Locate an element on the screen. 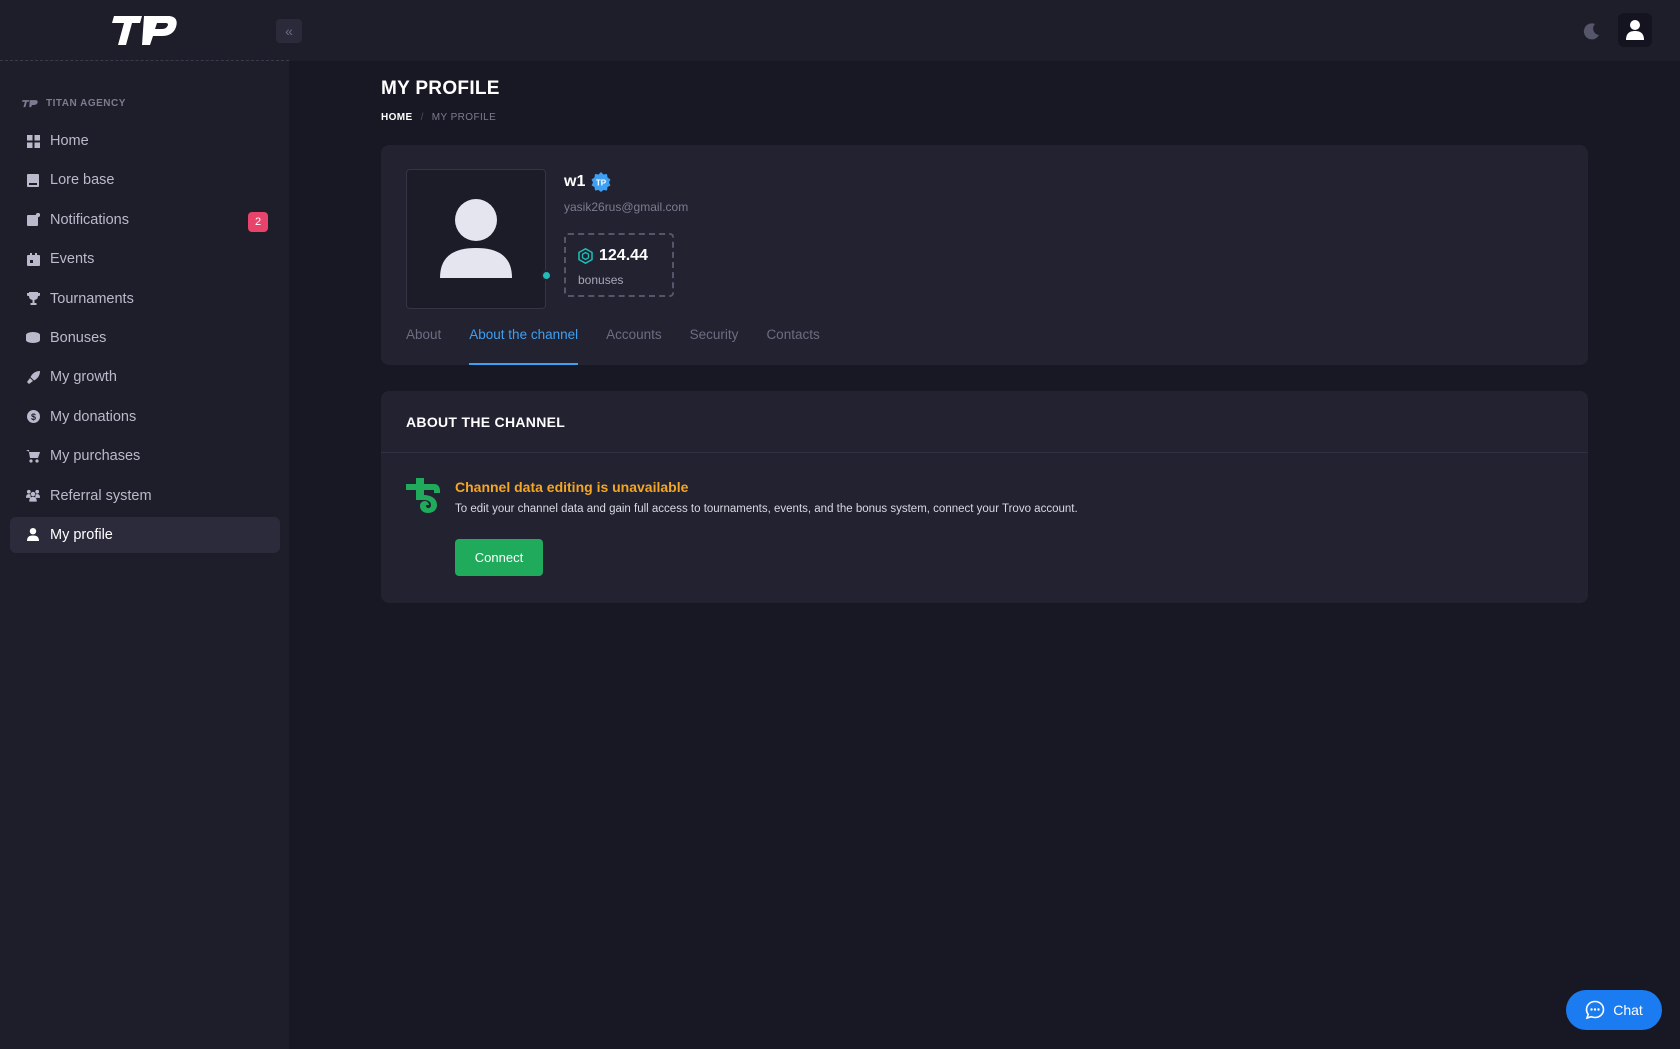 The height and width of the screenshot is (1049, 1680). verified-badge-icon: TP is located at coordinates (601, 182).